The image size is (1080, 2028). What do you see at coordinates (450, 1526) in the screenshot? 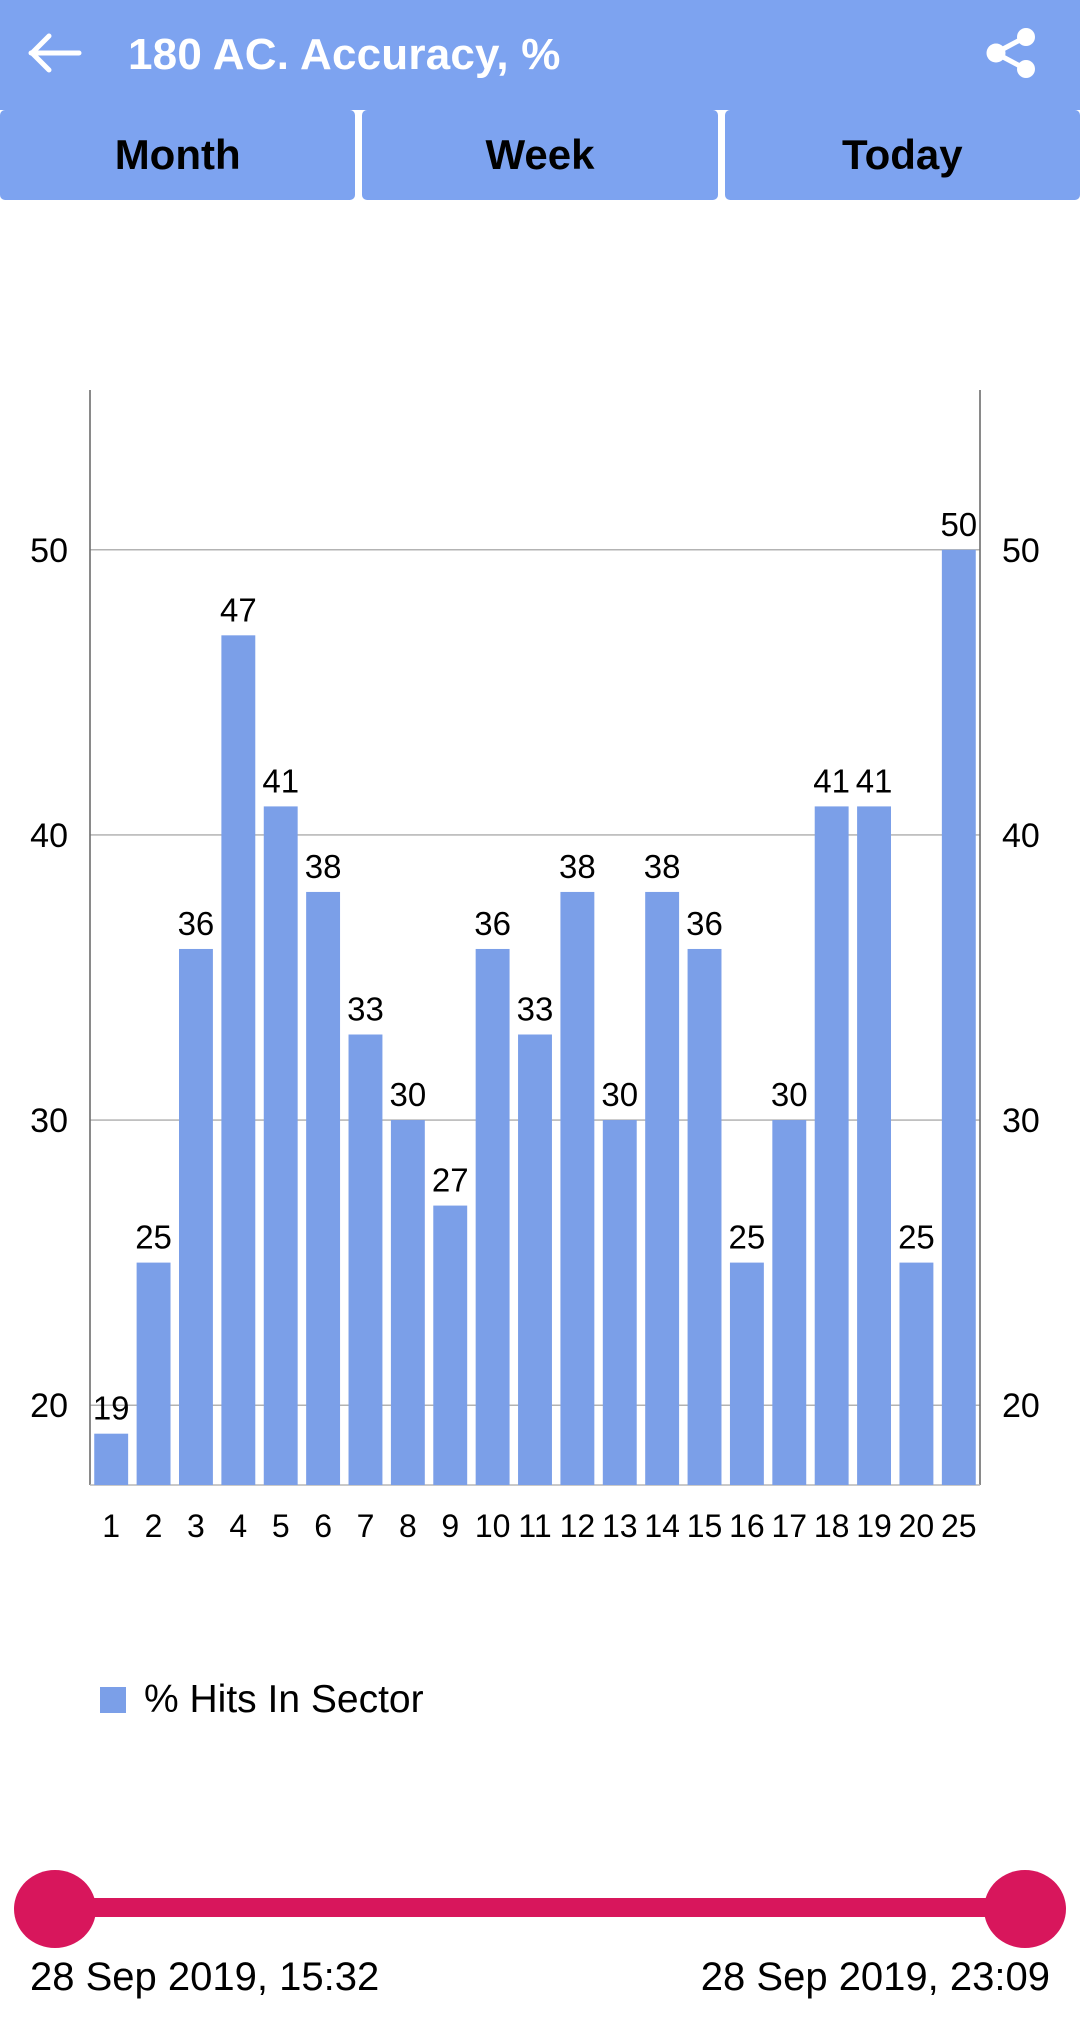
I see `x-tick-label: 9` at bounding box center [450, 1526].